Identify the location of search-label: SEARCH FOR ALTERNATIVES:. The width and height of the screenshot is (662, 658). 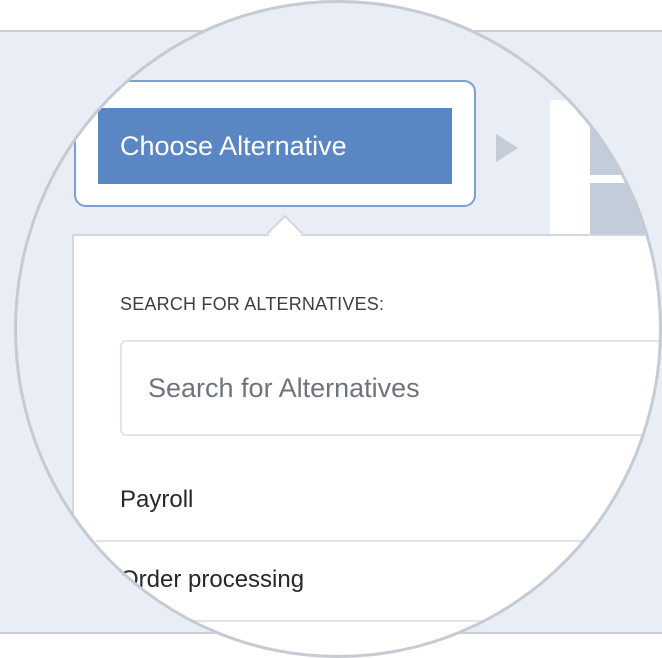
(252, 304).